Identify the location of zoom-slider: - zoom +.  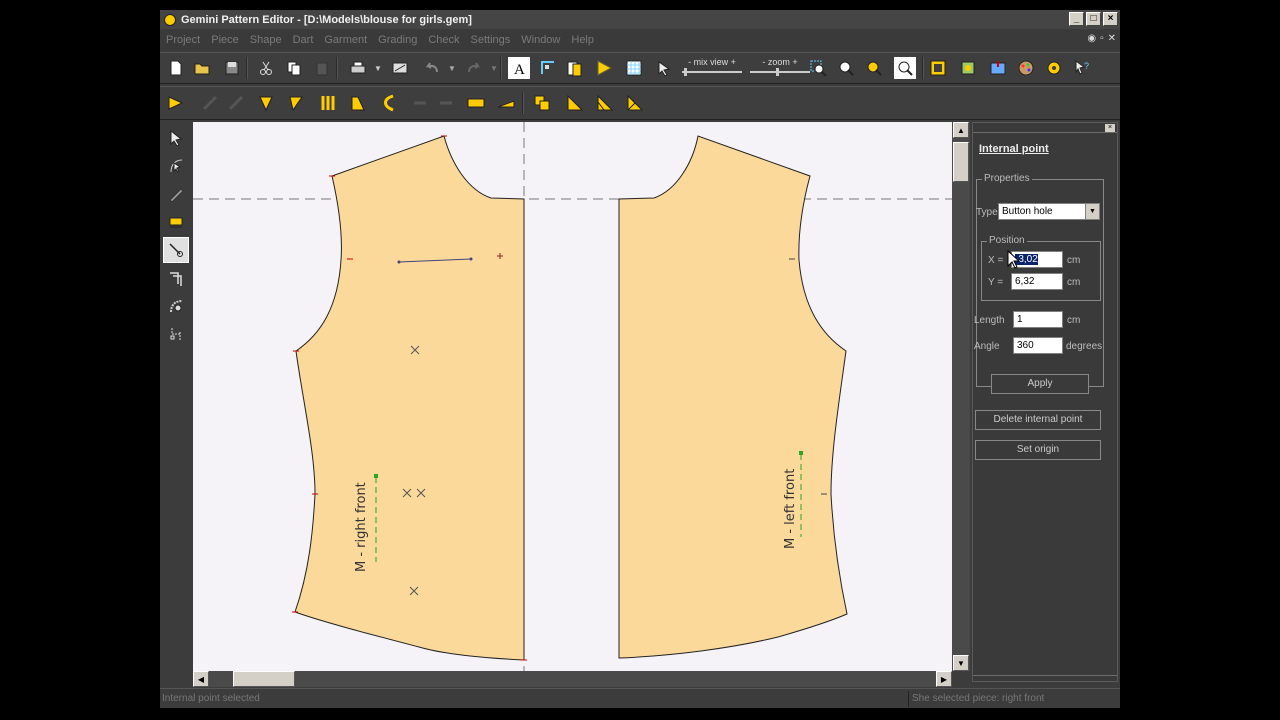
(780, 66).